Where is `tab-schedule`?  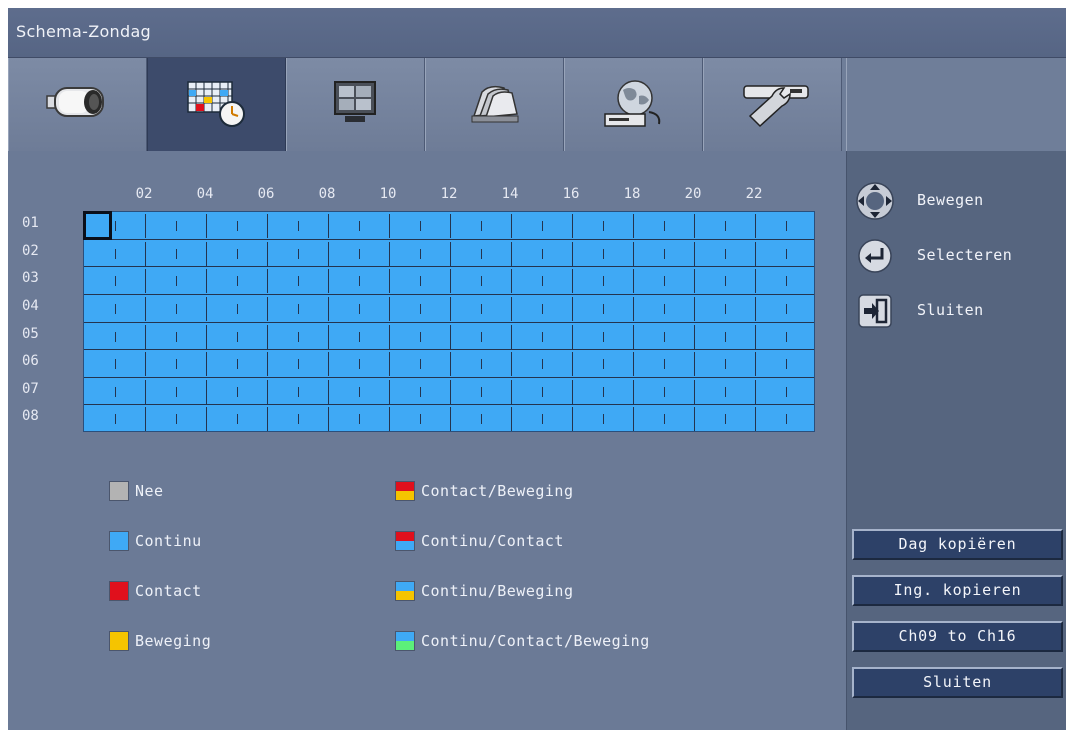
tab-schedule is located at coordinates (216, 104).